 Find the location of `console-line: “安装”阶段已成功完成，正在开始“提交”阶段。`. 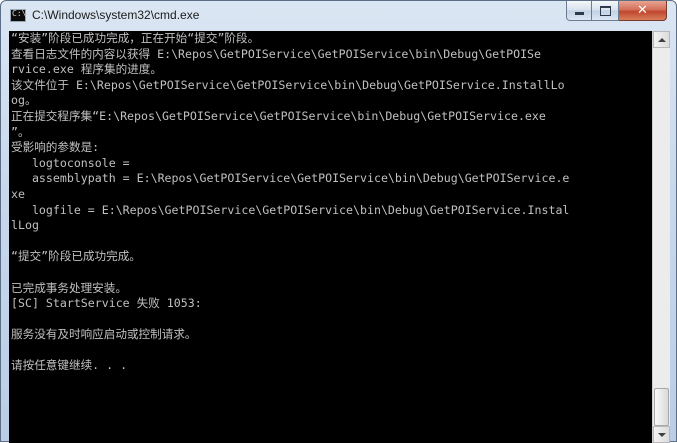

console-line: “安装”阶段已成功完成，正在开始“提交”阶段。 is located at coordinates (135, 38).